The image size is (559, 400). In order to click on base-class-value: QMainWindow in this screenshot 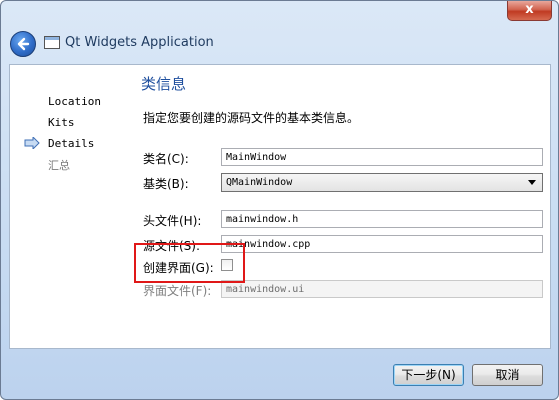, I will do `click(259, 182)`.